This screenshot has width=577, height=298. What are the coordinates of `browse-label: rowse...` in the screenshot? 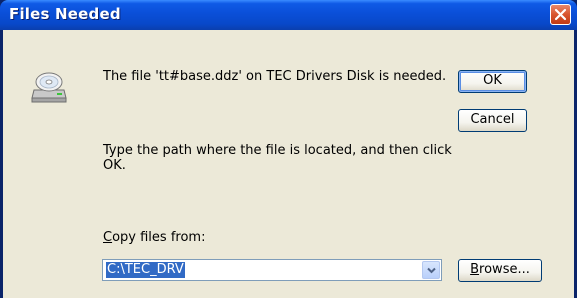 It's located at (504, 269).